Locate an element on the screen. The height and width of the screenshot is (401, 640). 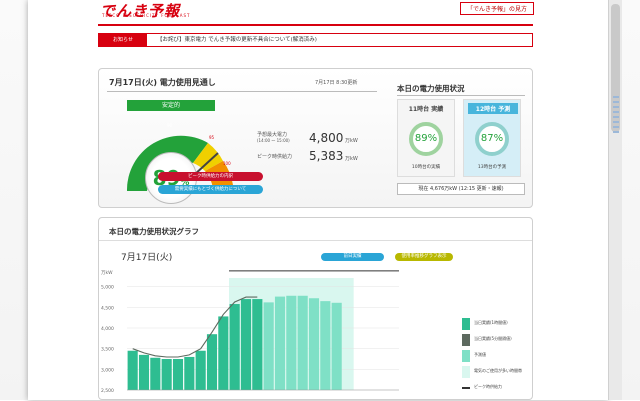
notice-label: お知らせ is located at coordinates (123, 40).